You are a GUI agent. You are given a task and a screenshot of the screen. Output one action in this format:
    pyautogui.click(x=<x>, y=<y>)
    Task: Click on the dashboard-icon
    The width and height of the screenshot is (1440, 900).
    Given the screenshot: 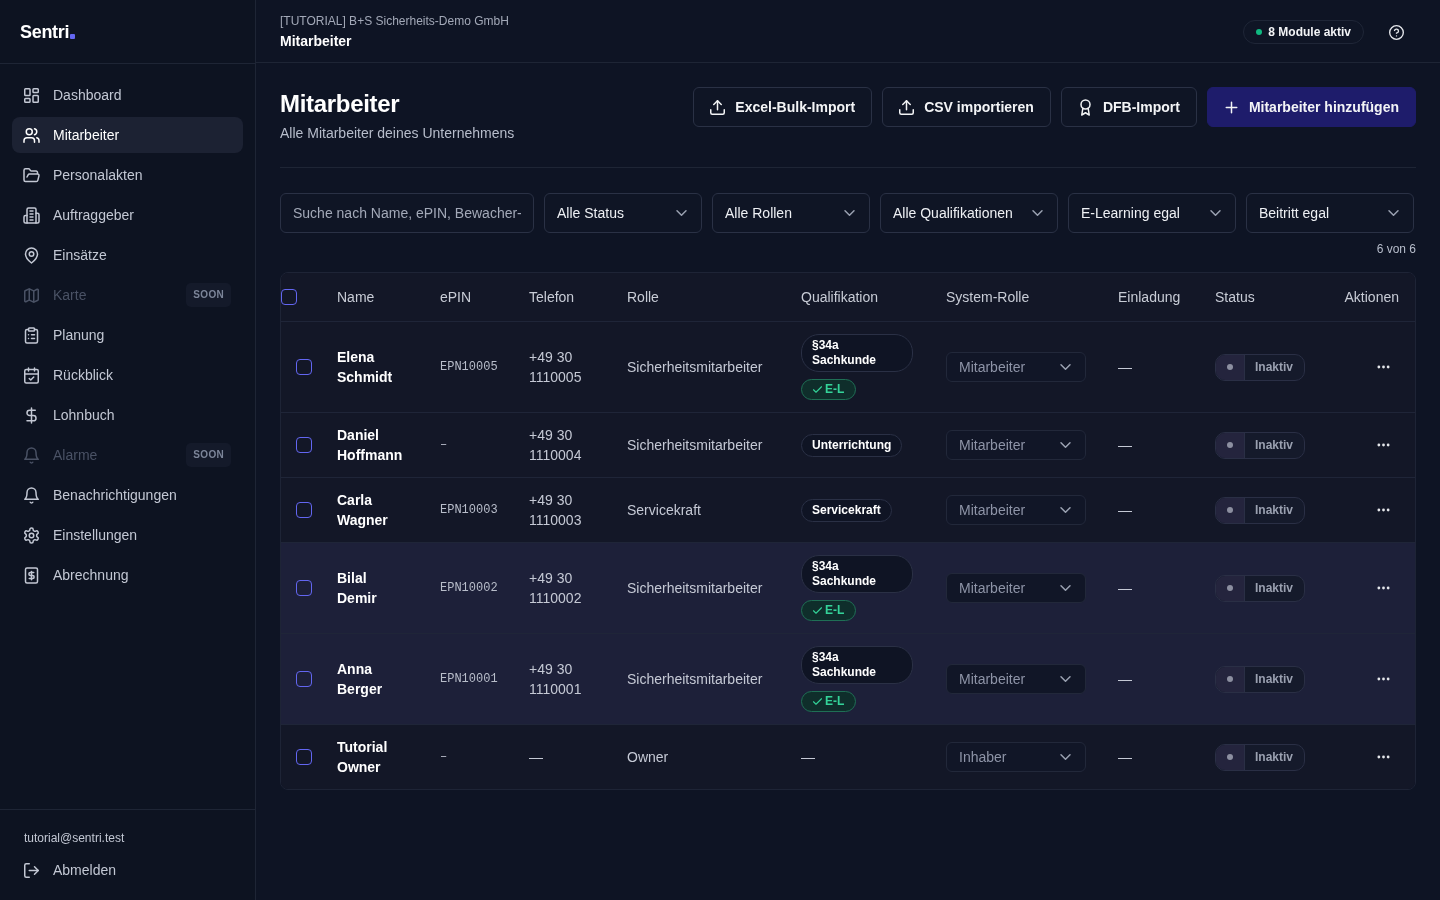 What is the action you would take?
    pyautogui.click(x=31, y=95)
    